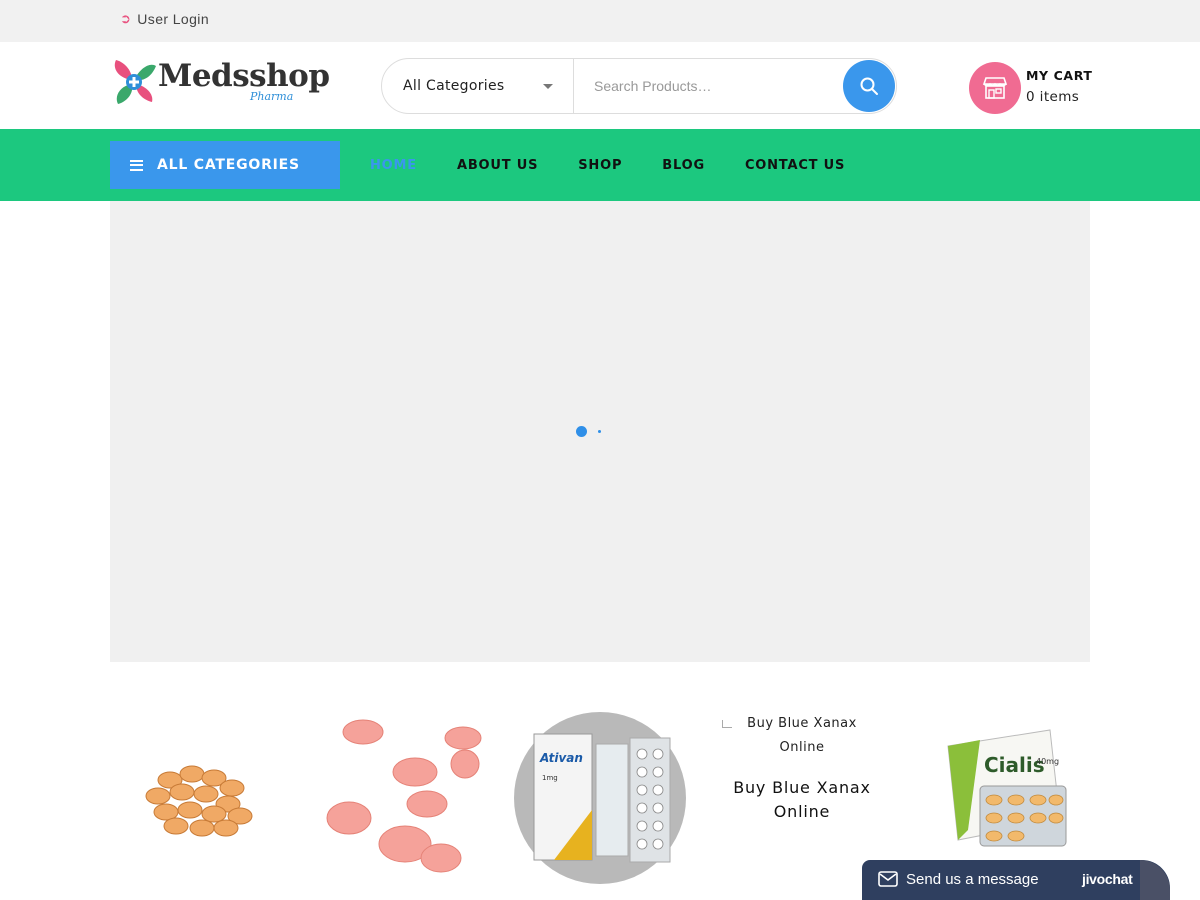  What do you see at coordinates (228, 165) in the screenshot?
I see `all-categories-label: ALL CATEGORIES` at bounding box center [228, 165].